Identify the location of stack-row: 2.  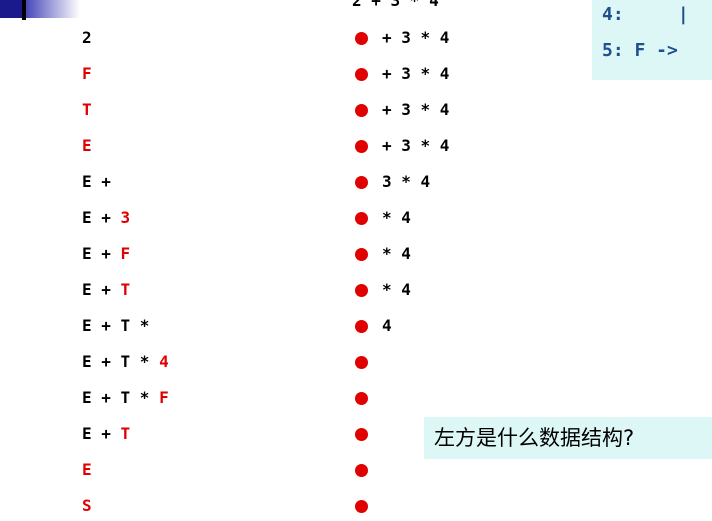
(87, 37).